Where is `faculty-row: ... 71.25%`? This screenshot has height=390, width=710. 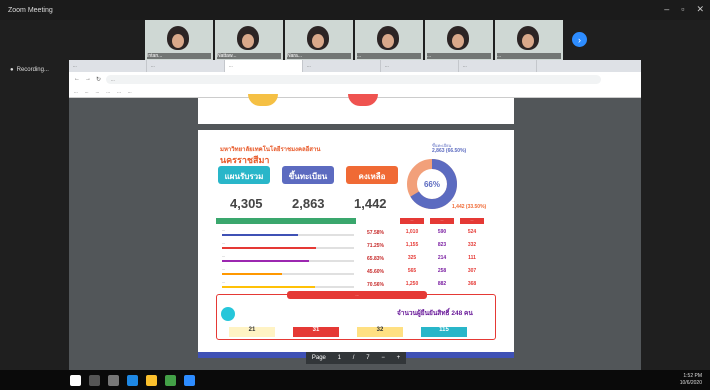
faculty-row: ... 71.25% is located at coordinates (300, 247).